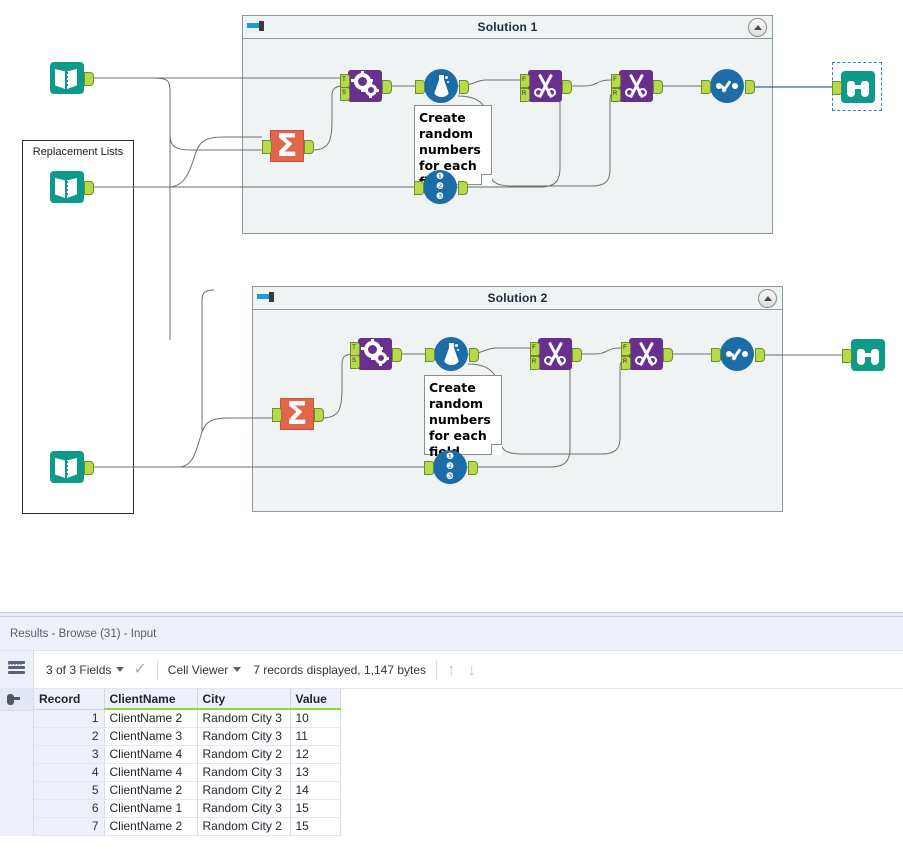 The width and height of the screenshot is (903, 849). What do you see at coordinates (139, 669) in the screenshot?
I see `check-icon: ✓` at bounding box center [139, 669].